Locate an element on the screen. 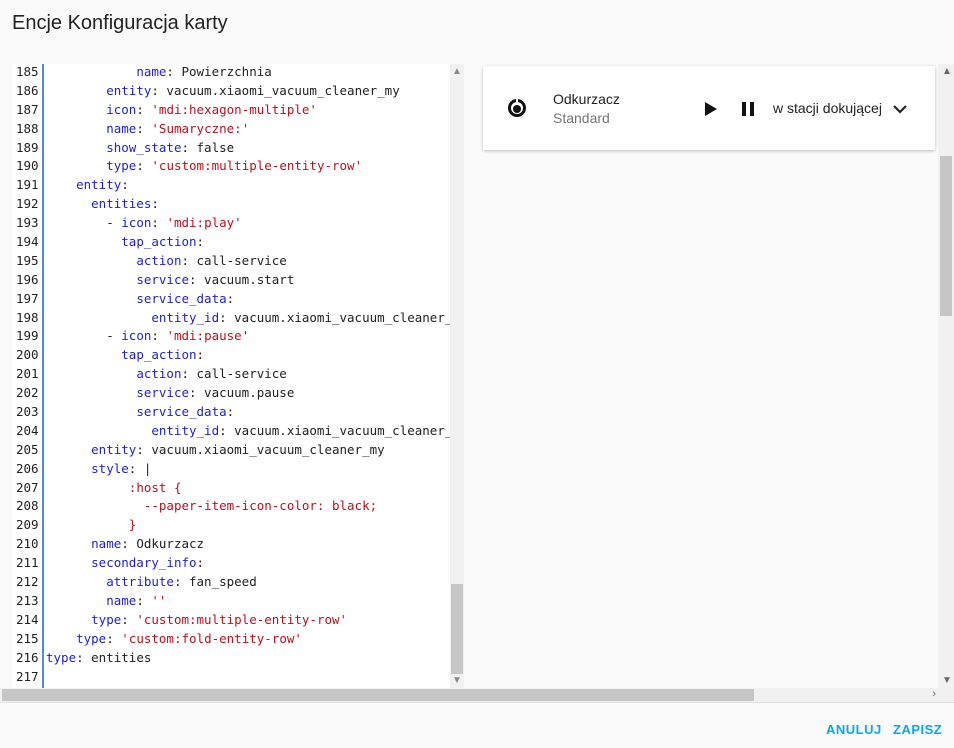 The width and height of the screenshot is (954, 748). editor-gutter-border is located at coordinates (43, 376).